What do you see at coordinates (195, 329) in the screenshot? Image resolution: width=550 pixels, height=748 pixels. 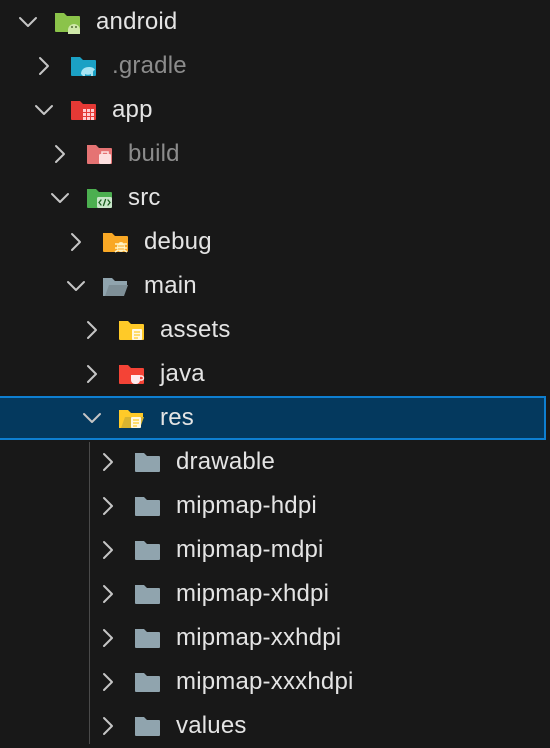 I see `tree-item-label: assets` at bounding box center [195, 329].